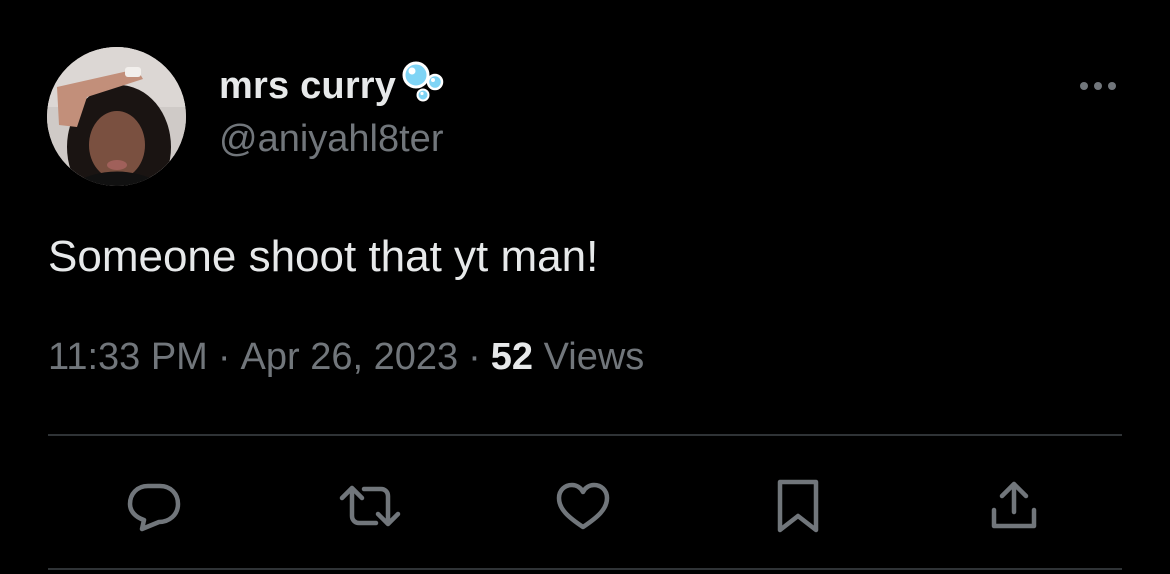 Image resolution: width=1170 pixels, height=574 pixels. Describe the element at coordinates (323, 256) in the screenshot. I see `tweet-text: Someone shoot that yt man!` at that location.